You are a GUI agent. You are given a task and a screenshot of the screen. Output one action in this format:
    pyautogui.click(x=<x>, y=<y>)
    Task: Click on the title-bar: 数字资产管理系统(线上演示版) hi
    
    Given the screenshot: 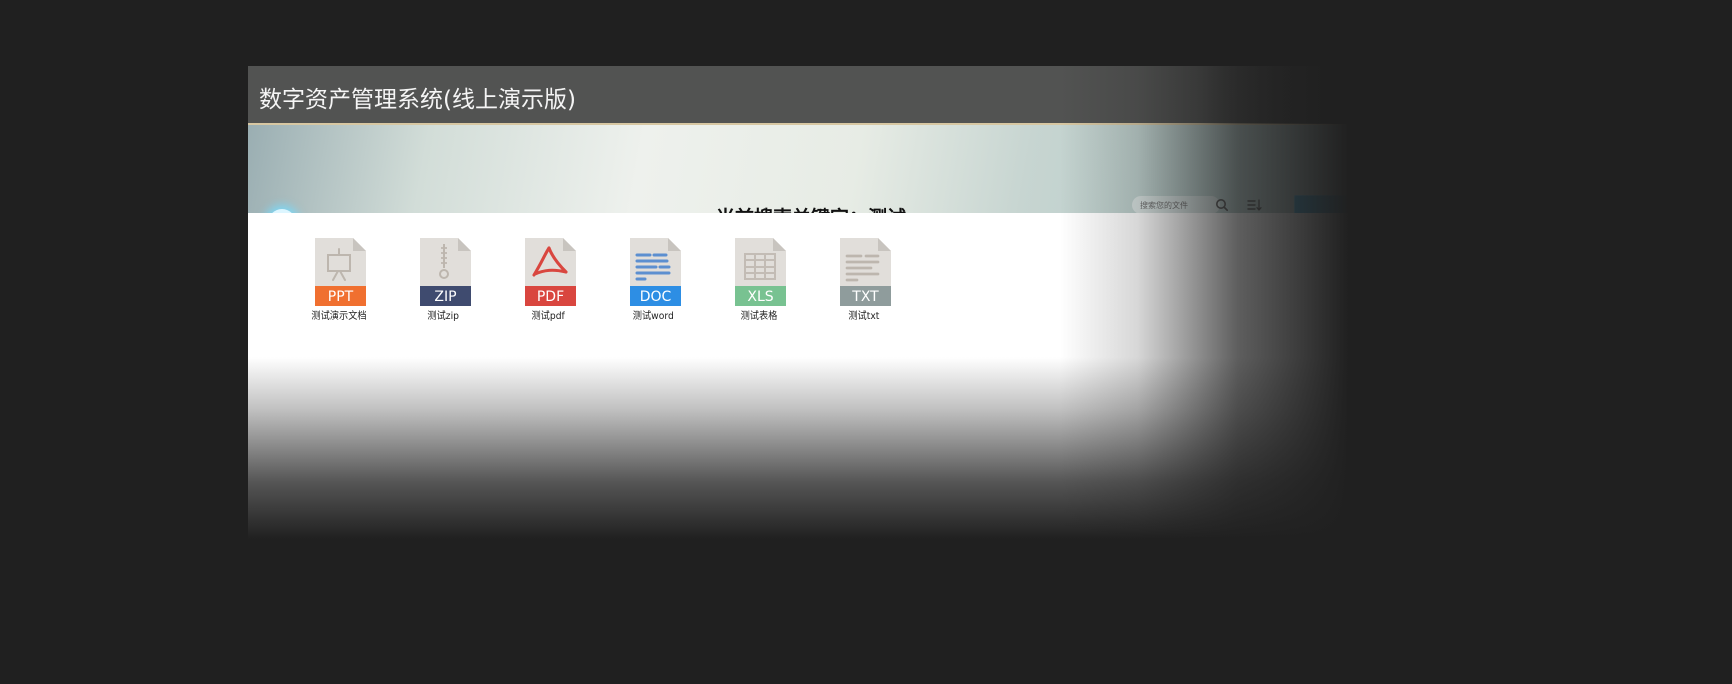 What is the action you would take?
    pyautogui.click(x=804, y=95)
    